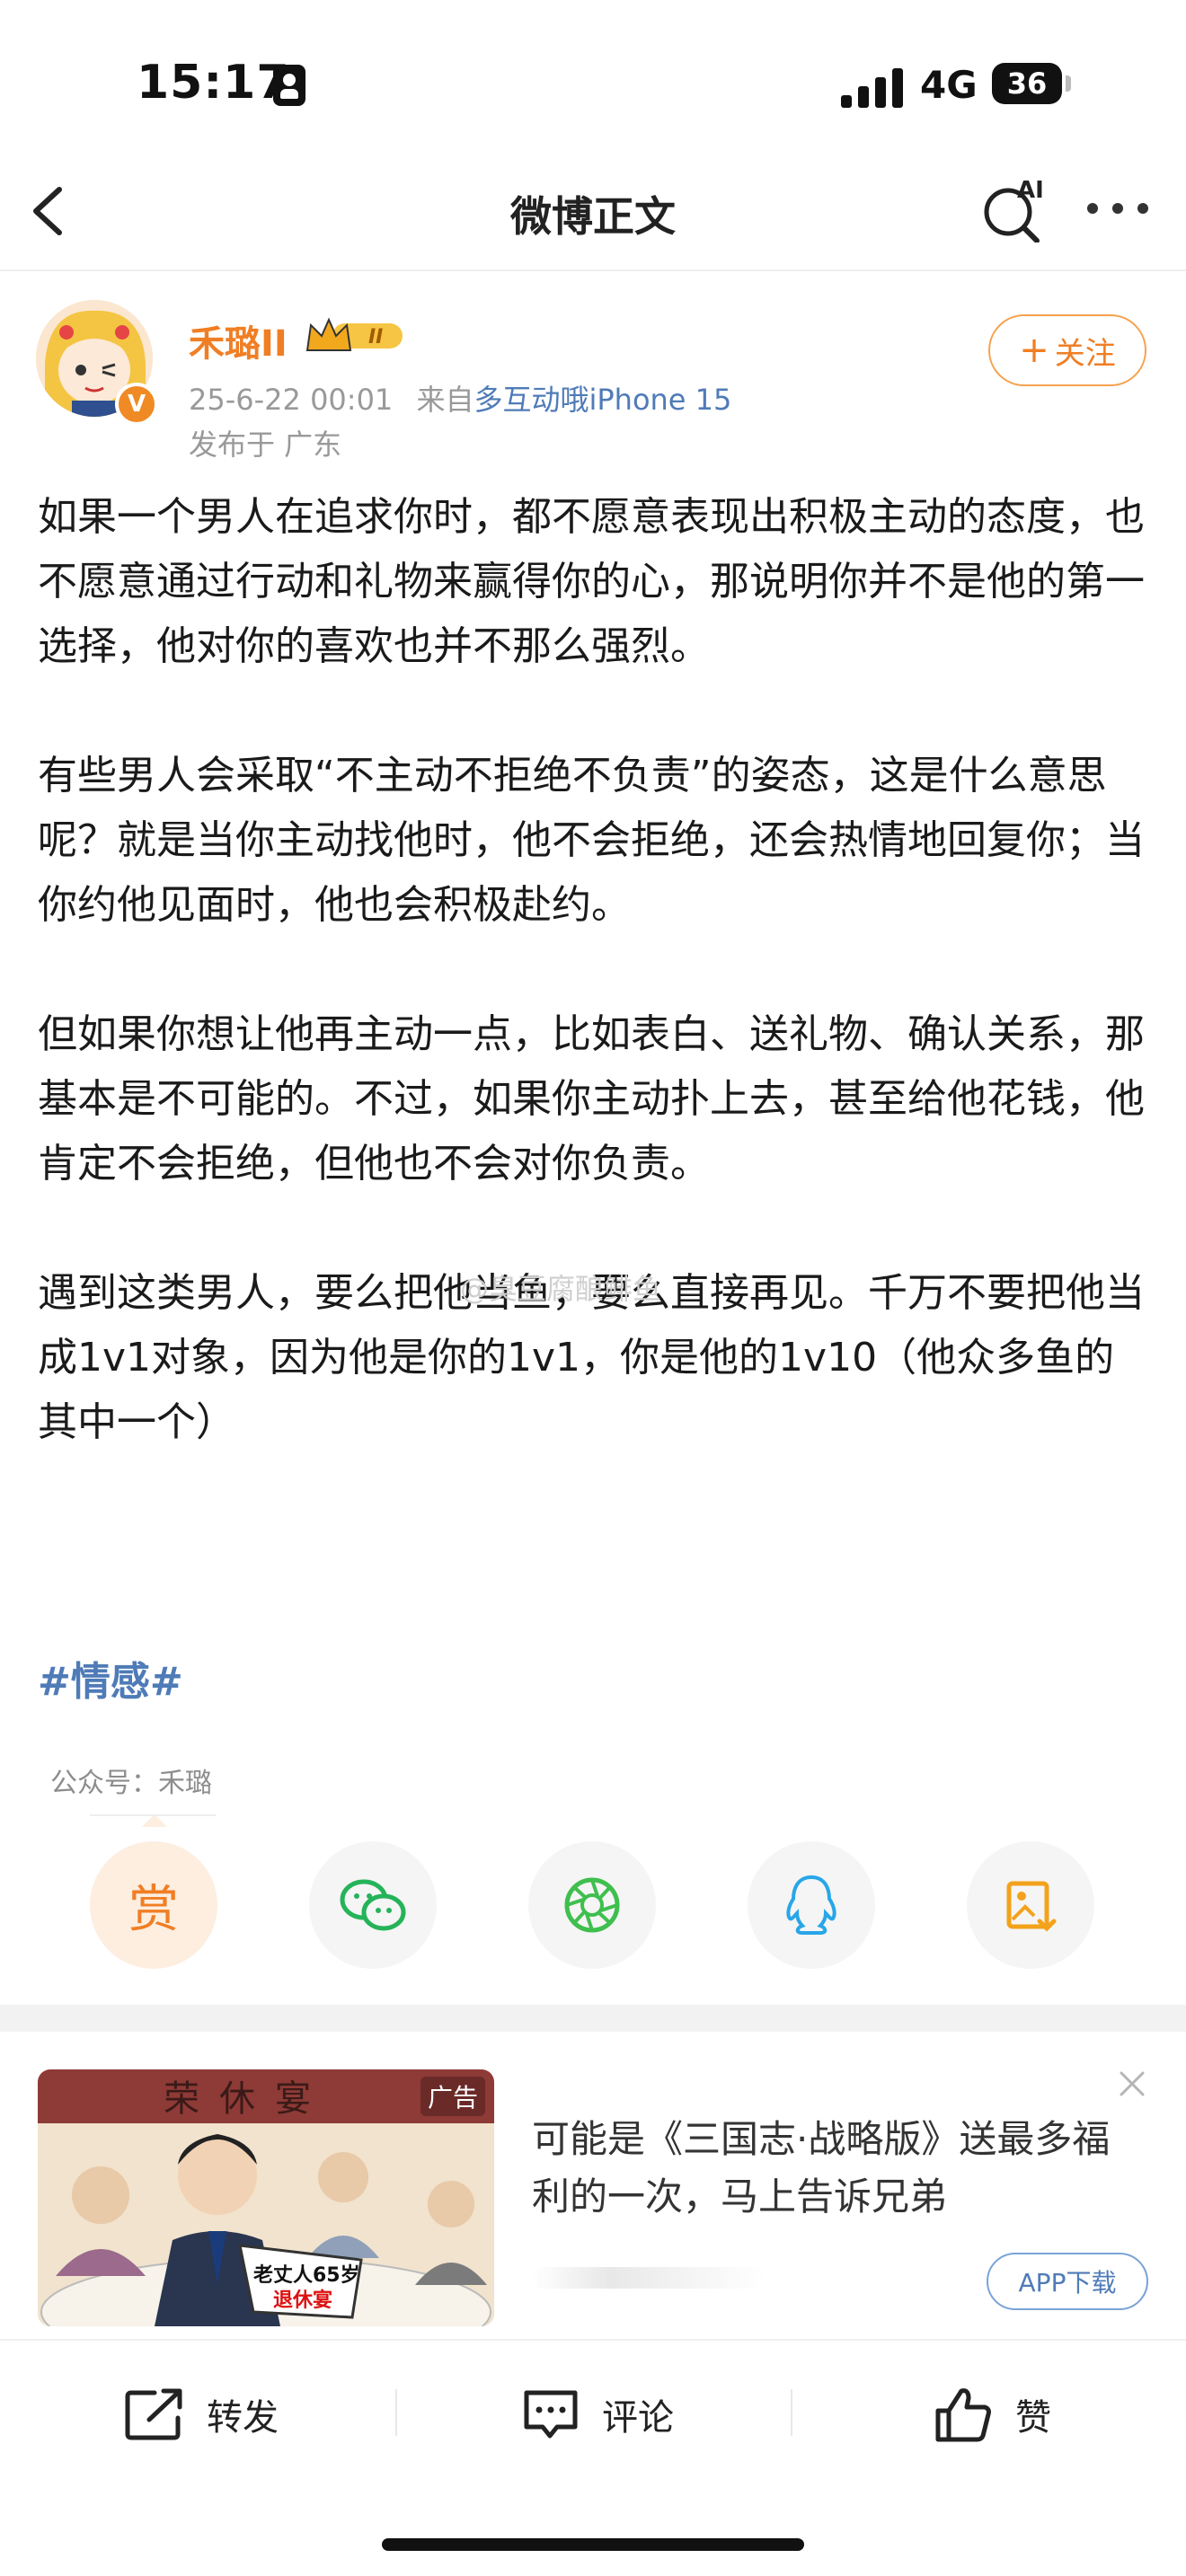 The width and height of the screenshot is (1186, 2576). I want to click on ad-close-button, so click(1132, 2084).